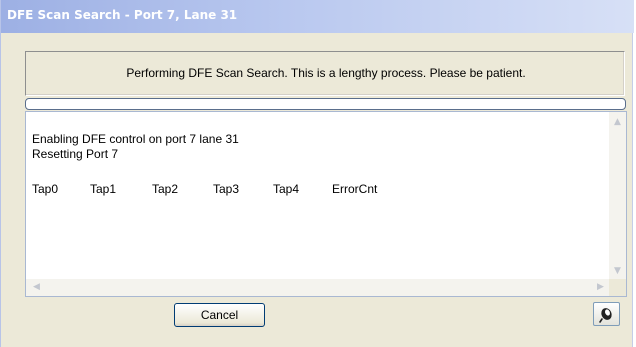 This screenshot has height=347, width=636. What do you see at coordinates (617, 271) in the screenshot?
I see `scroll-down-icon: ▼` at bounding box center [617, 271].